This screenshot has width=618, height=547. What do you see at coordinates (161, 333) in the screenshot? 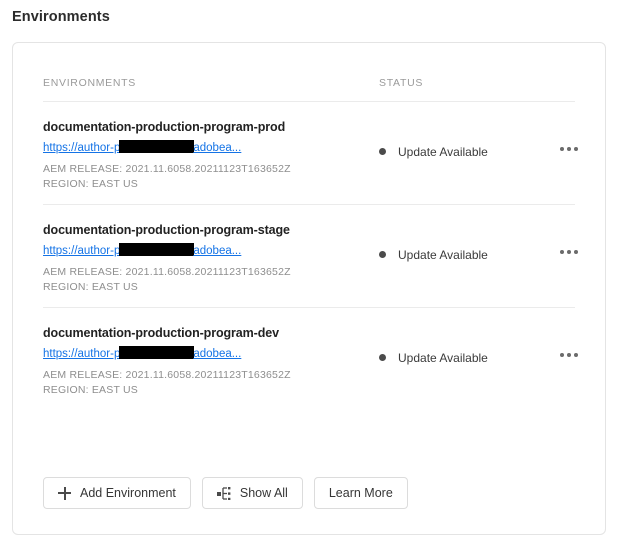
I see `environment-name: documentation-production-program-dev` at bounding box center [161, 333].